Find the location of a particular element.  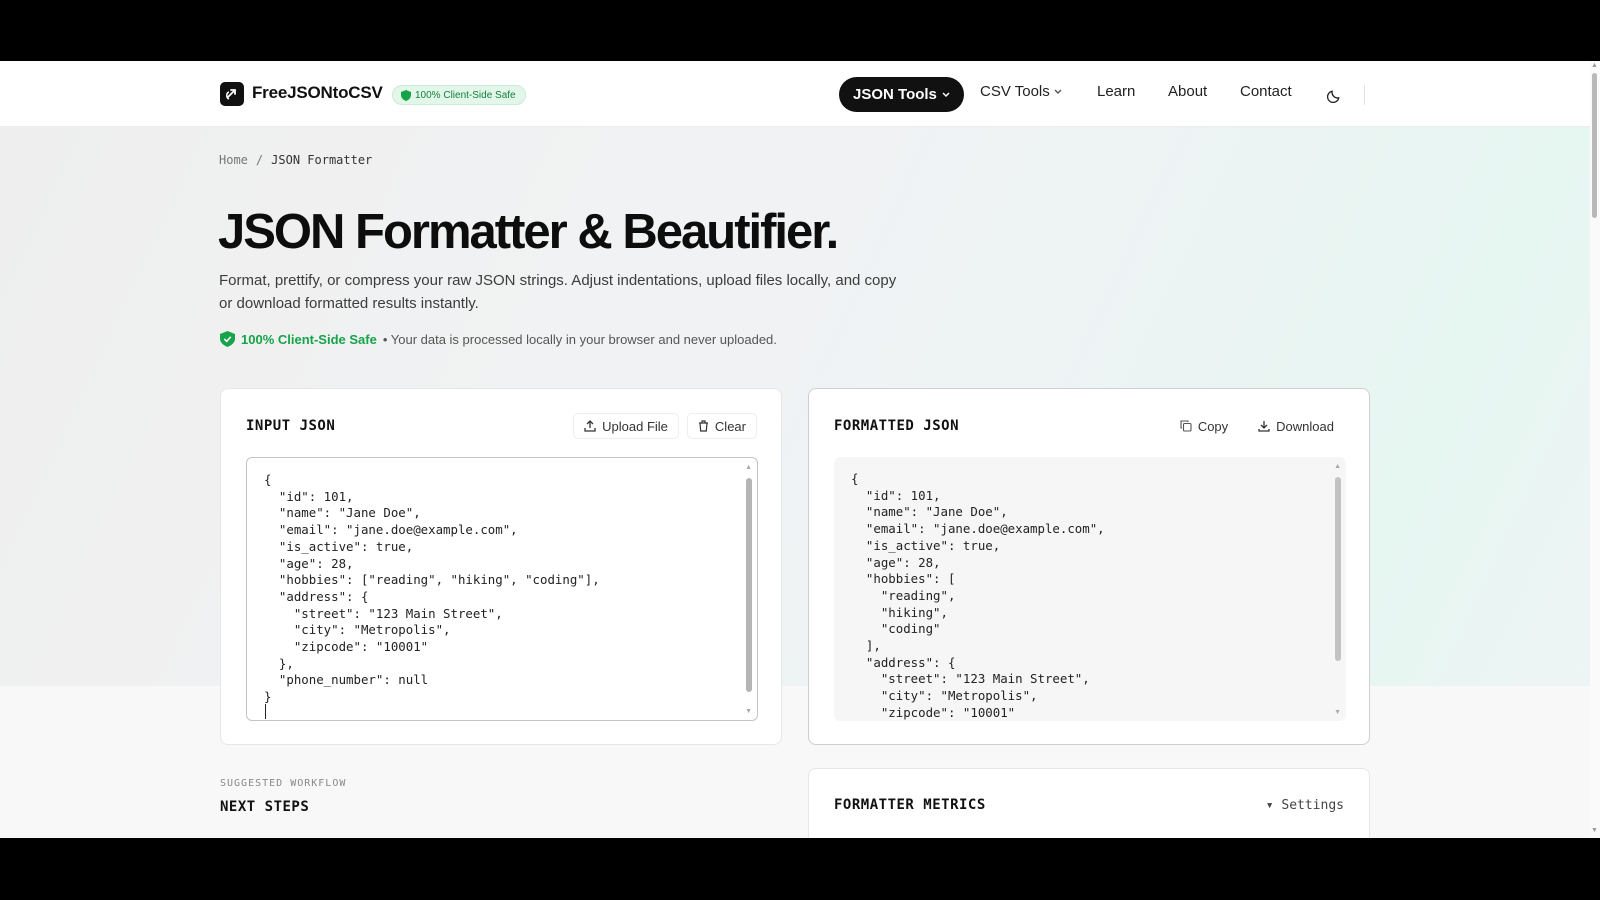

formatter-metrics-title: FORMATTER METRICS is located at coordinates (910, 805).